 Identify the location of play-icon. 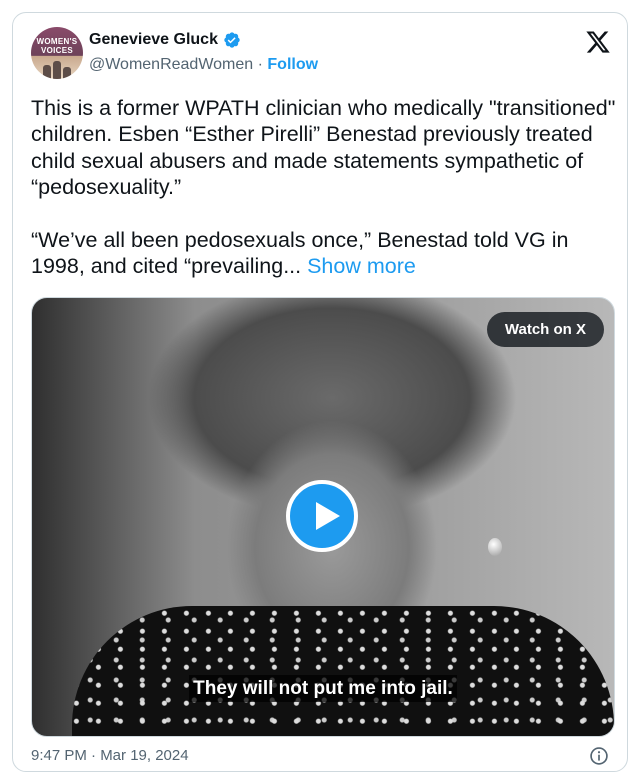
(322, 516).